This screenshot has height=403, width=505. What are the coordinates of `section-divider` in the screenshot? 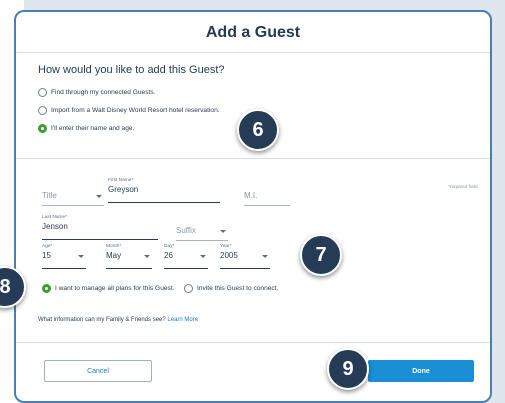 It's located at (253, 158).